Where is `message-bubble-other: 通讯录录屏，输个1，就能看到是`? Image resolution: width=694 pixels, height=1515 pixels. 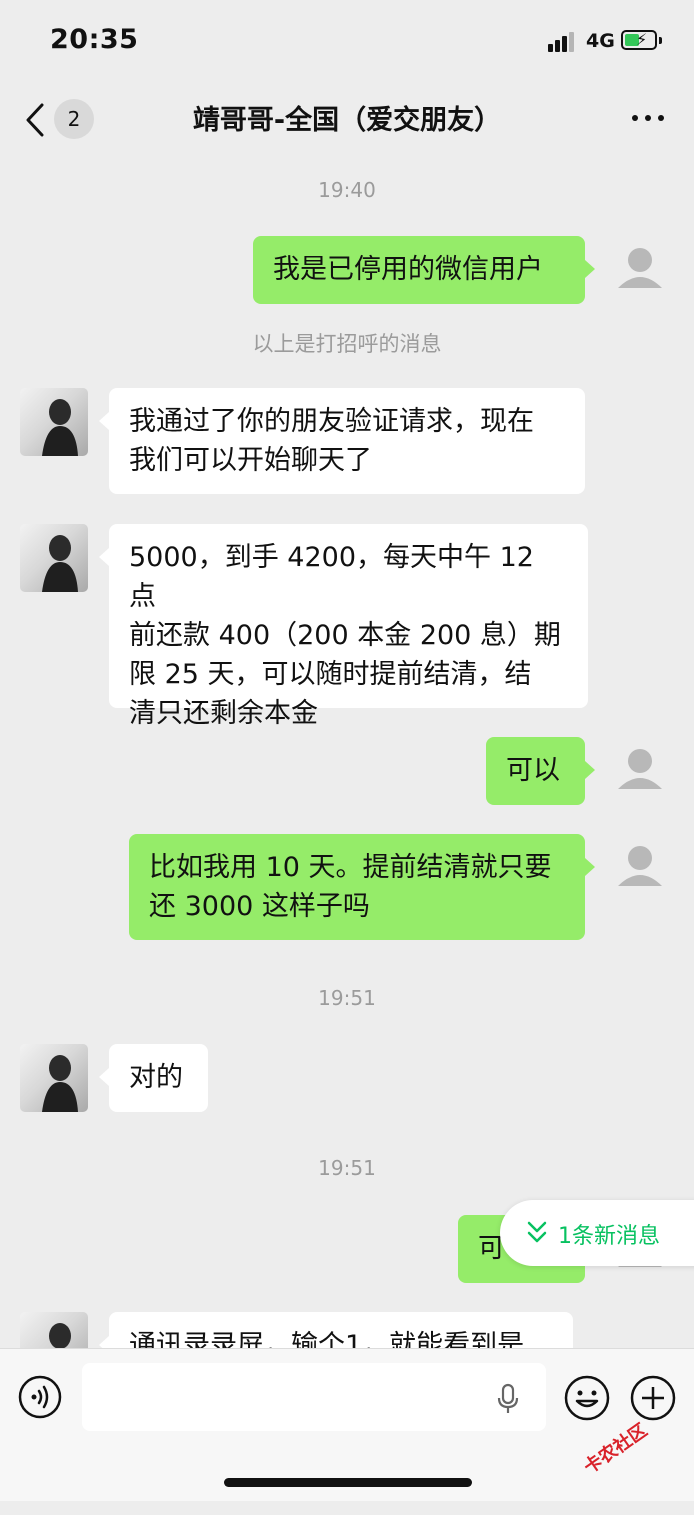 message-bubble-other: 通讯录录屏，输个1，就能看到是 is located at coordinates (336, 1330).